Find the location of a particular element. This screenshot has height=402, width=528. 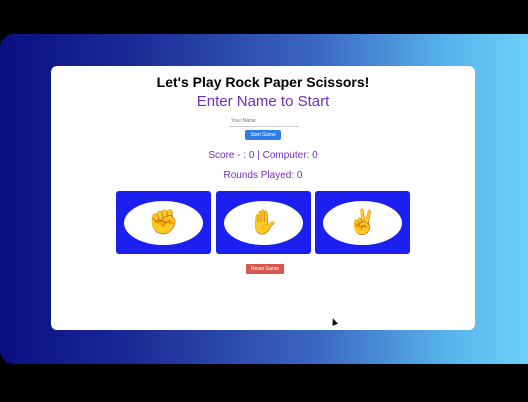

score-display: Score - : 0 | Computer: 0 is located at coordinates (263, 155).